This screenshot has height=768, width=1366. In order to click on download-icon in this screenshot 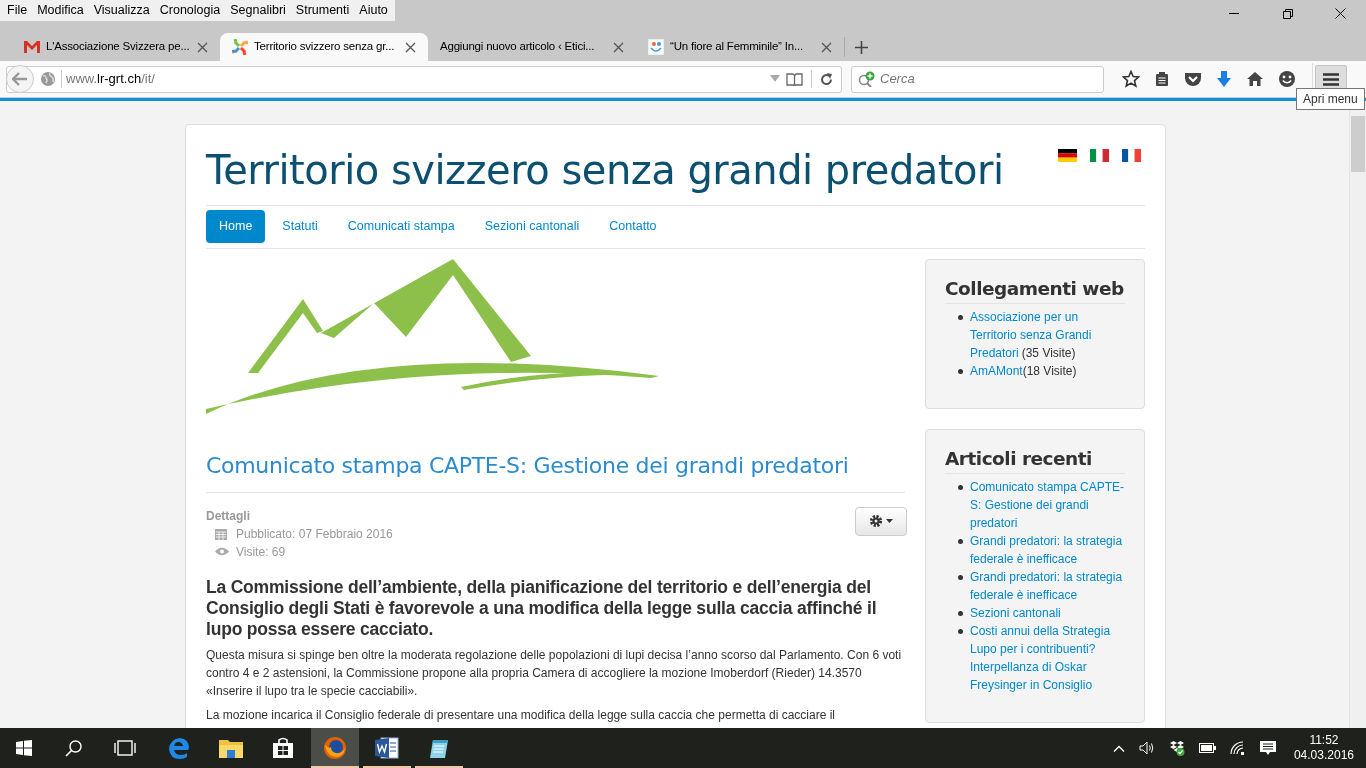, I will do `click(1224, 79)`.